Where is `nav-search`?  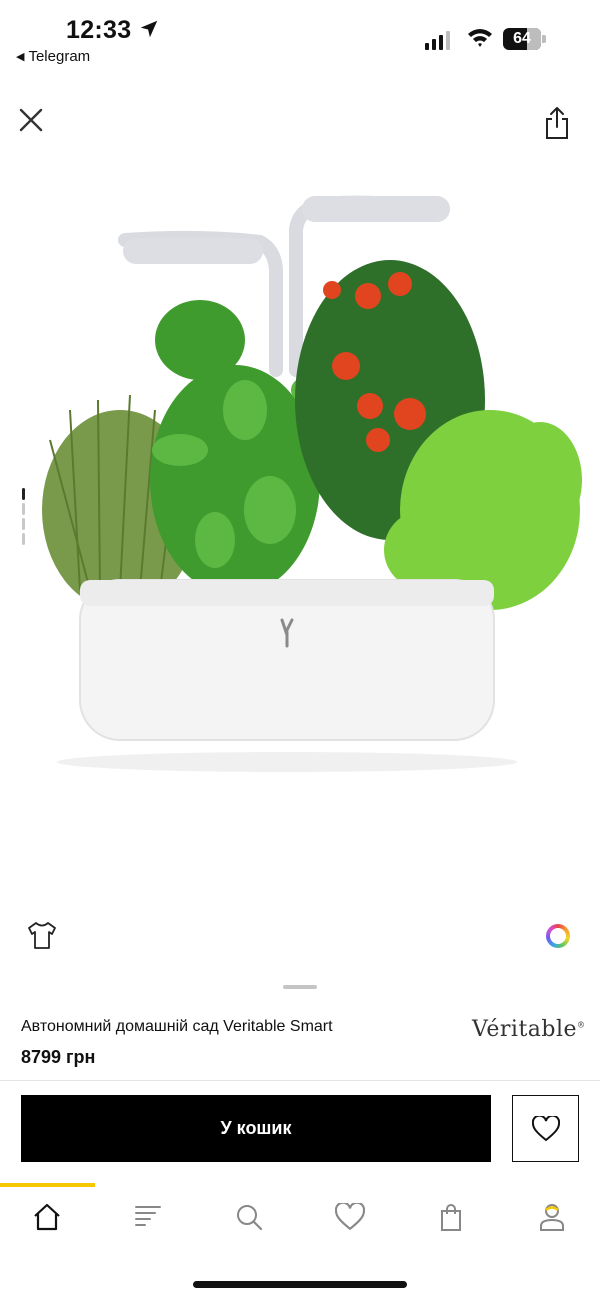 nav-search is located at coordinates (249, 1217).